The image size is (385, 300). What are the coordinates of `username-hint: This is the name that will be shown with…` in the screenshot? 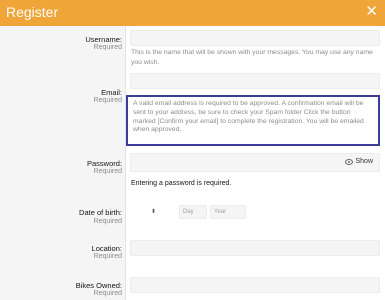 It's located at (252, 57).